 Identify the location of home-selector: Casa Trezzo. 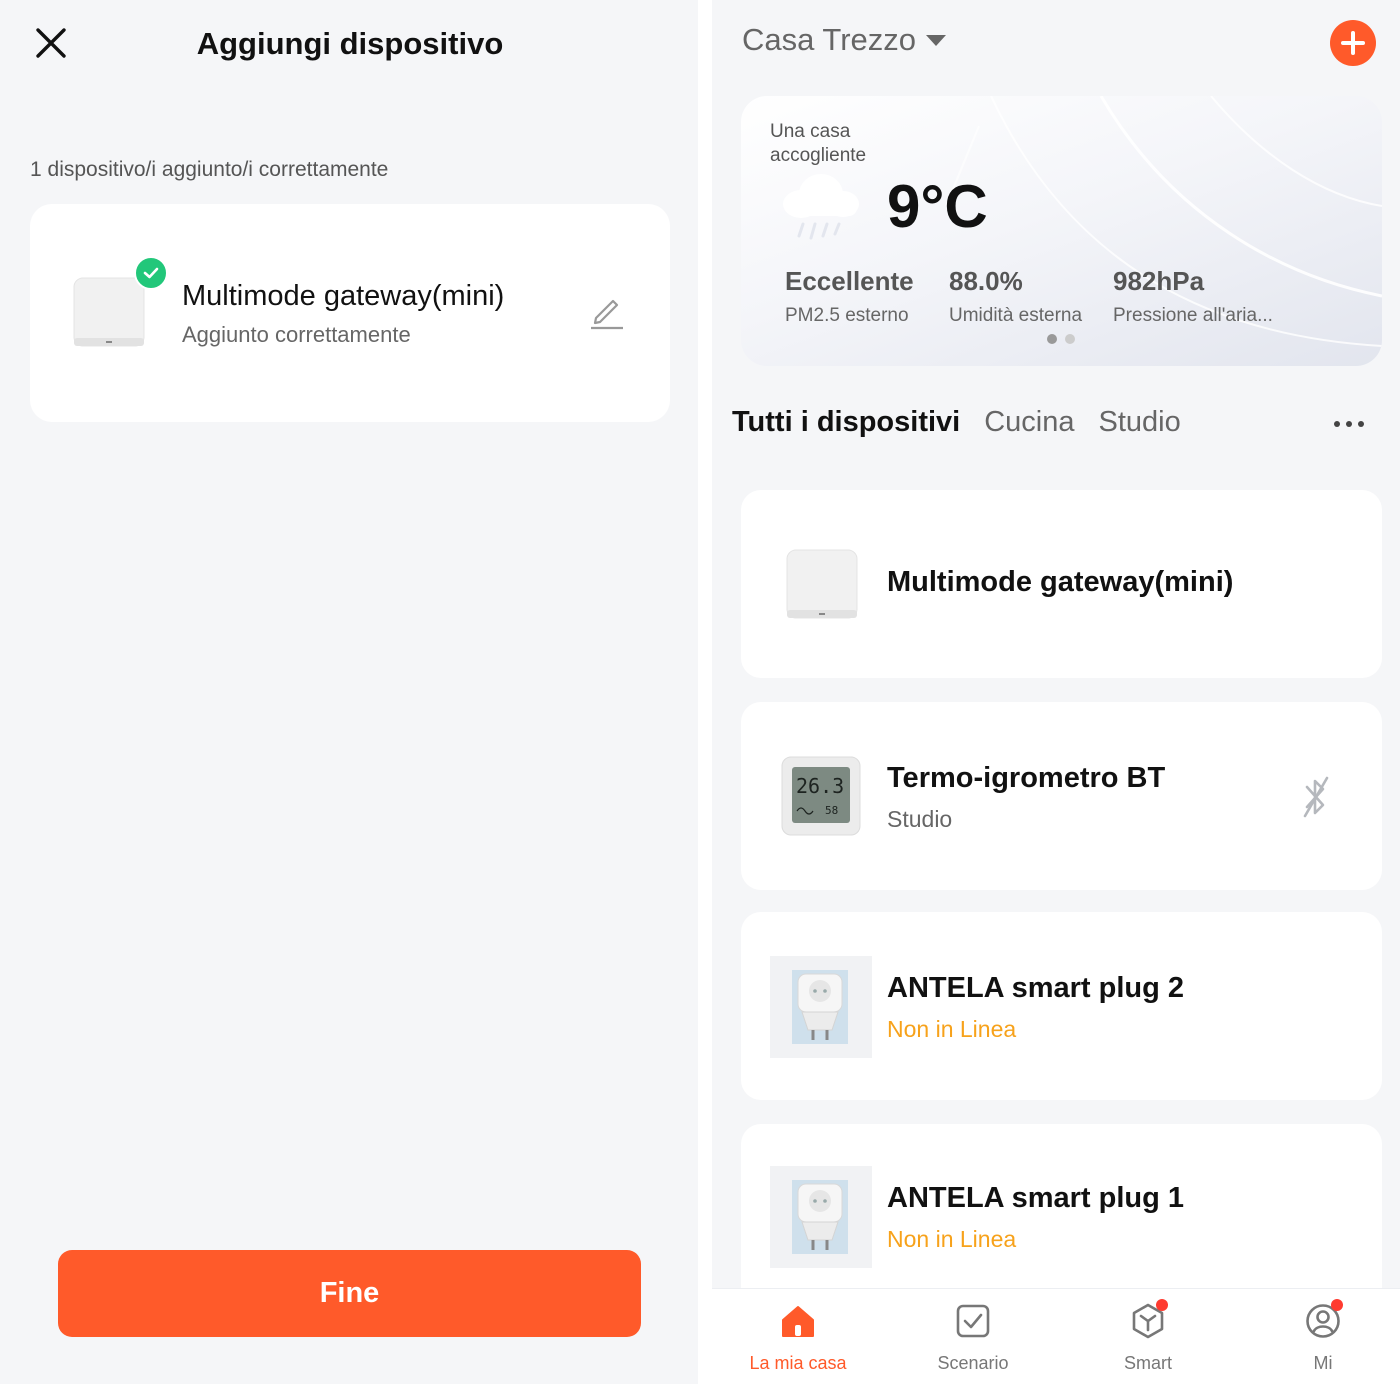
(844, 40).